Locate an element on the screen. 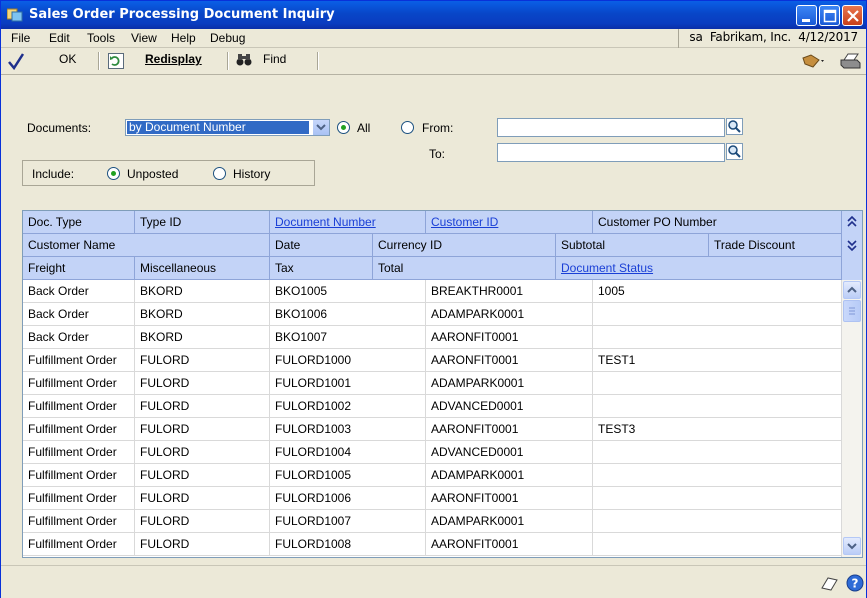  redisplay-button: Redisplay is located at coordinates (173, 59).